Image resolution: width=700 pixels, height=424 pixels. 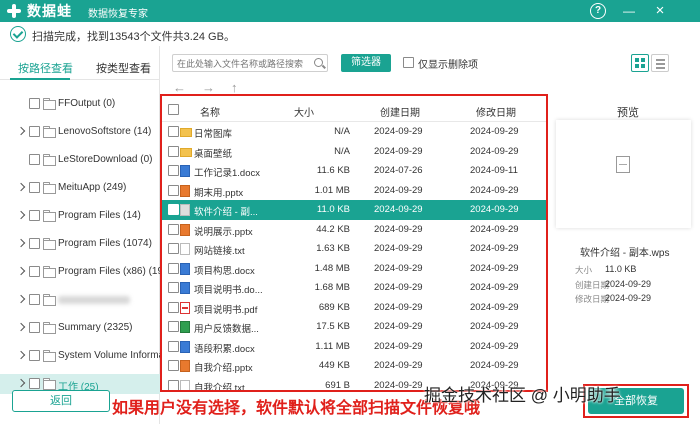 I want to click on tab-by-path: 按路径查看, so click(x=45, y=68).